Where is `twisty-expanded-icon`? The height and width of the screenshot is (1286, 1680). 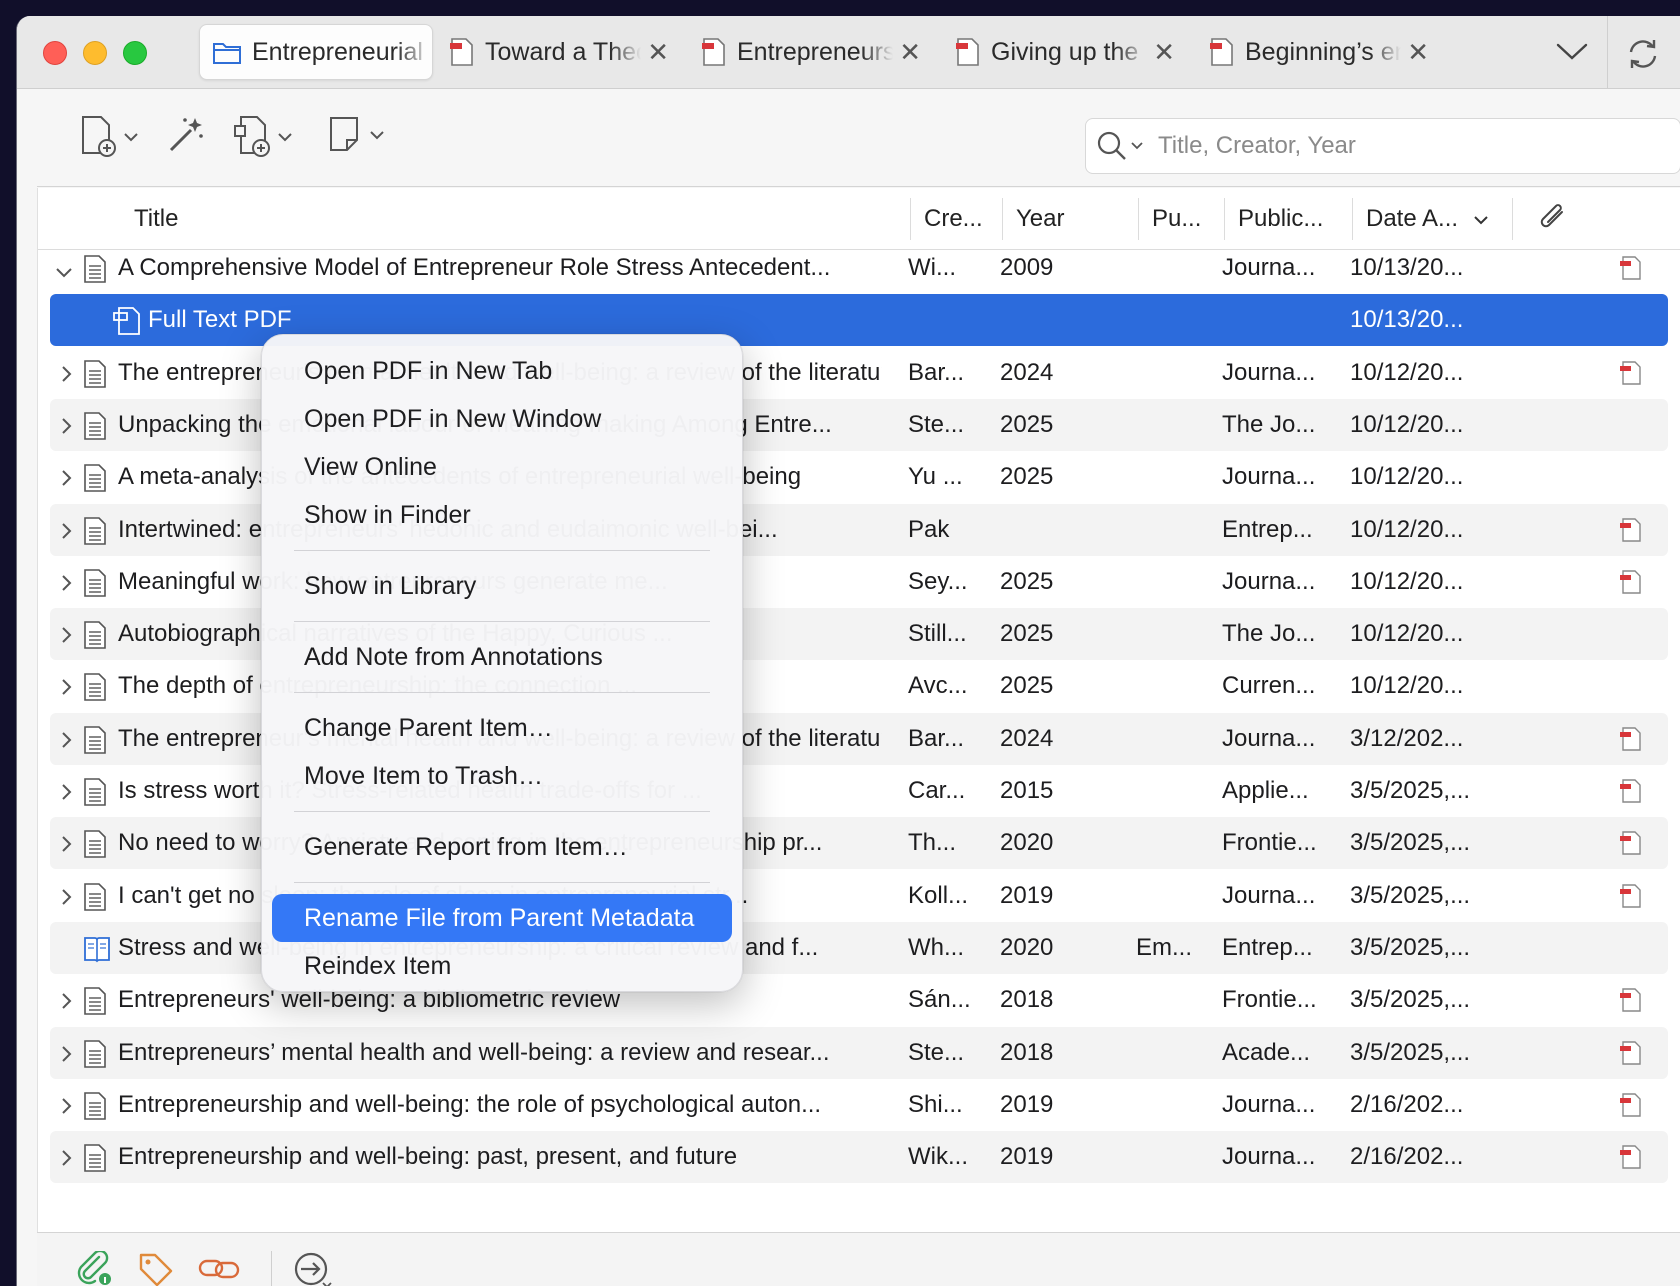
twisty-expanded-icon is located at coordinates (64, 274).